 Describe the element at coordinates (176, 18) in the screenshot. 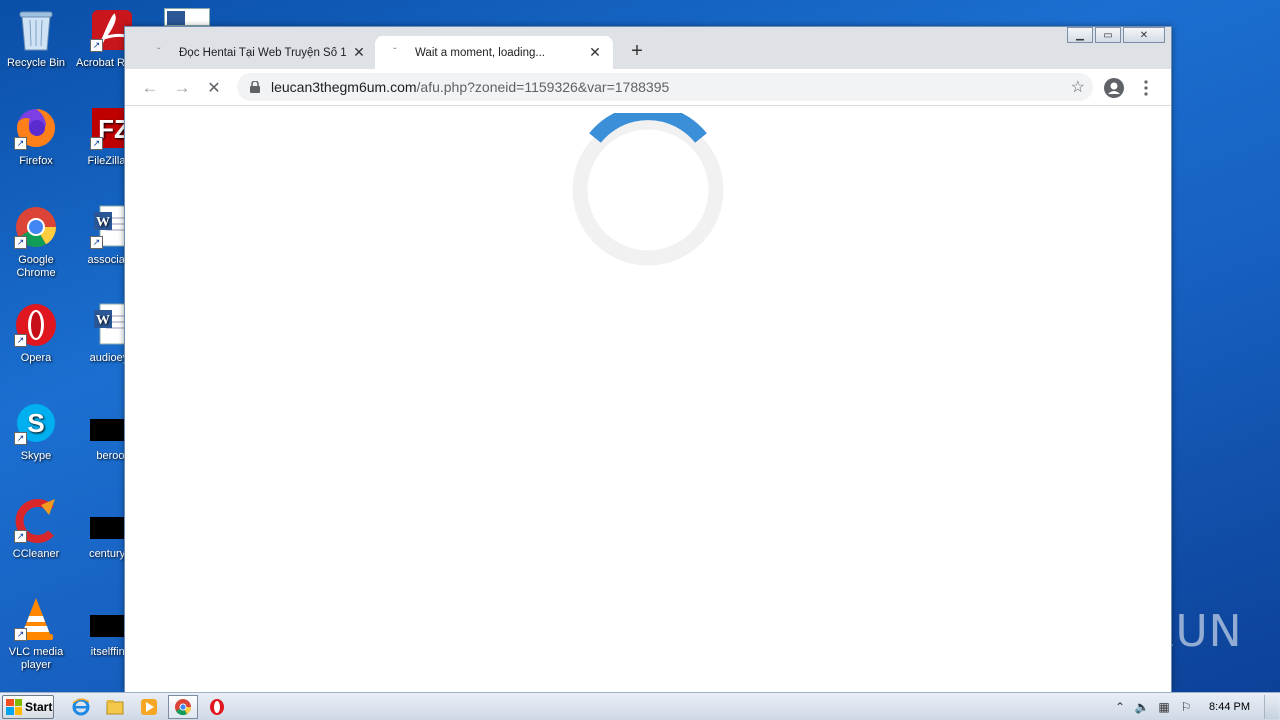

I see `word-doc-icon` at that location.